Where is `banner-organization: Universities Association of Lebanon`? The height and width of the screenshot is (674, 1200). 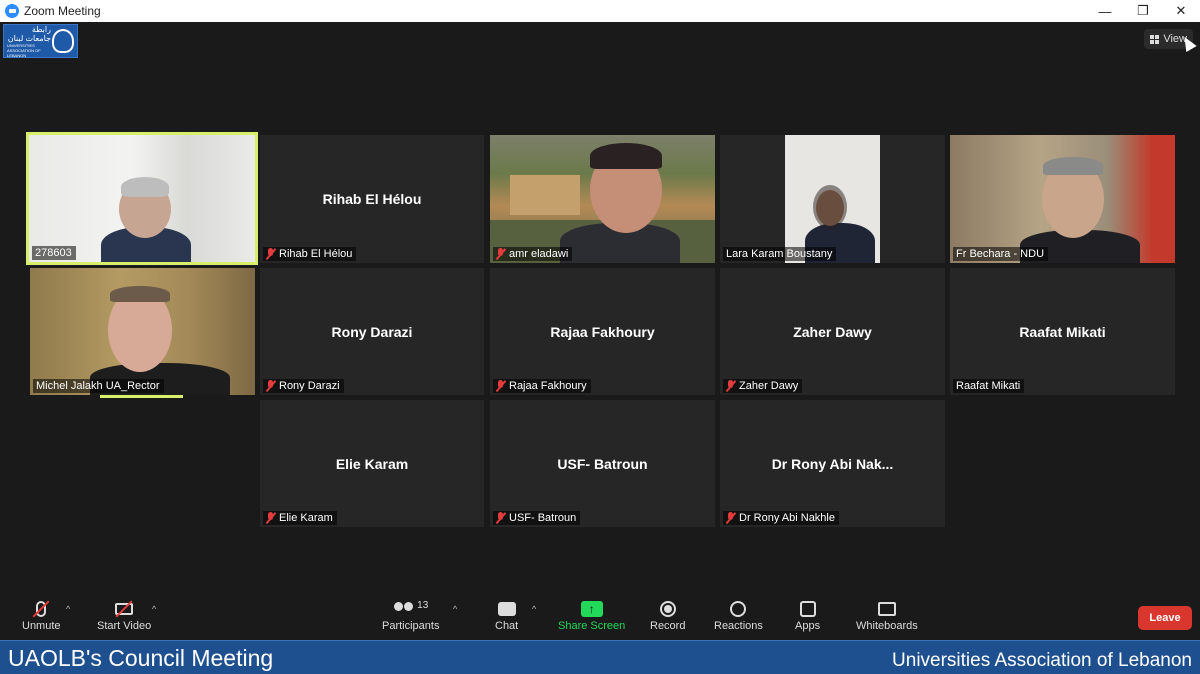
banner-organization: Universities Association of Lebanon is located at coordinates (1042, 660).